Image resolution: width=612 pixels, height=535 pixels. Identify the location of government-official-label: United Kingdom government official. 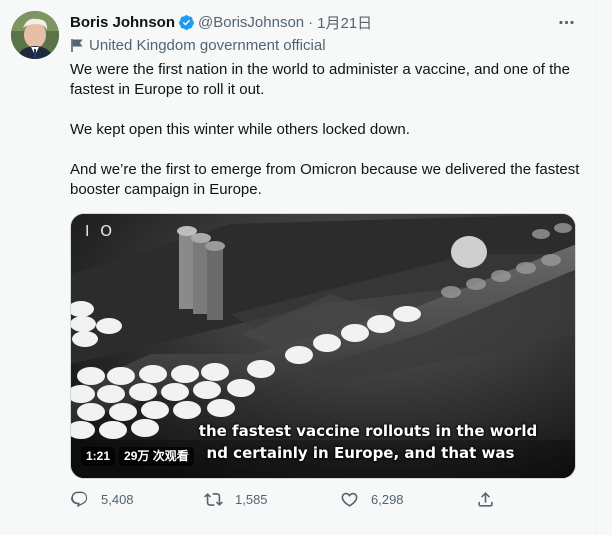
(198, 45).